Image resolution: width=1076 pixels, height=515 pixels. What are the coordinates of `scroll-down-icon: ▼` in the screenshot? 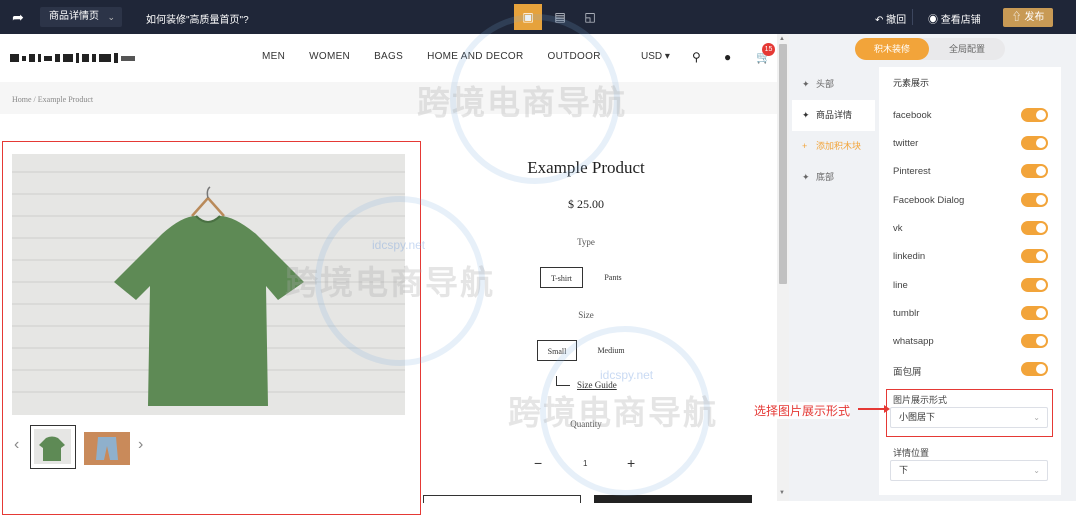 It's located at (782, 493).